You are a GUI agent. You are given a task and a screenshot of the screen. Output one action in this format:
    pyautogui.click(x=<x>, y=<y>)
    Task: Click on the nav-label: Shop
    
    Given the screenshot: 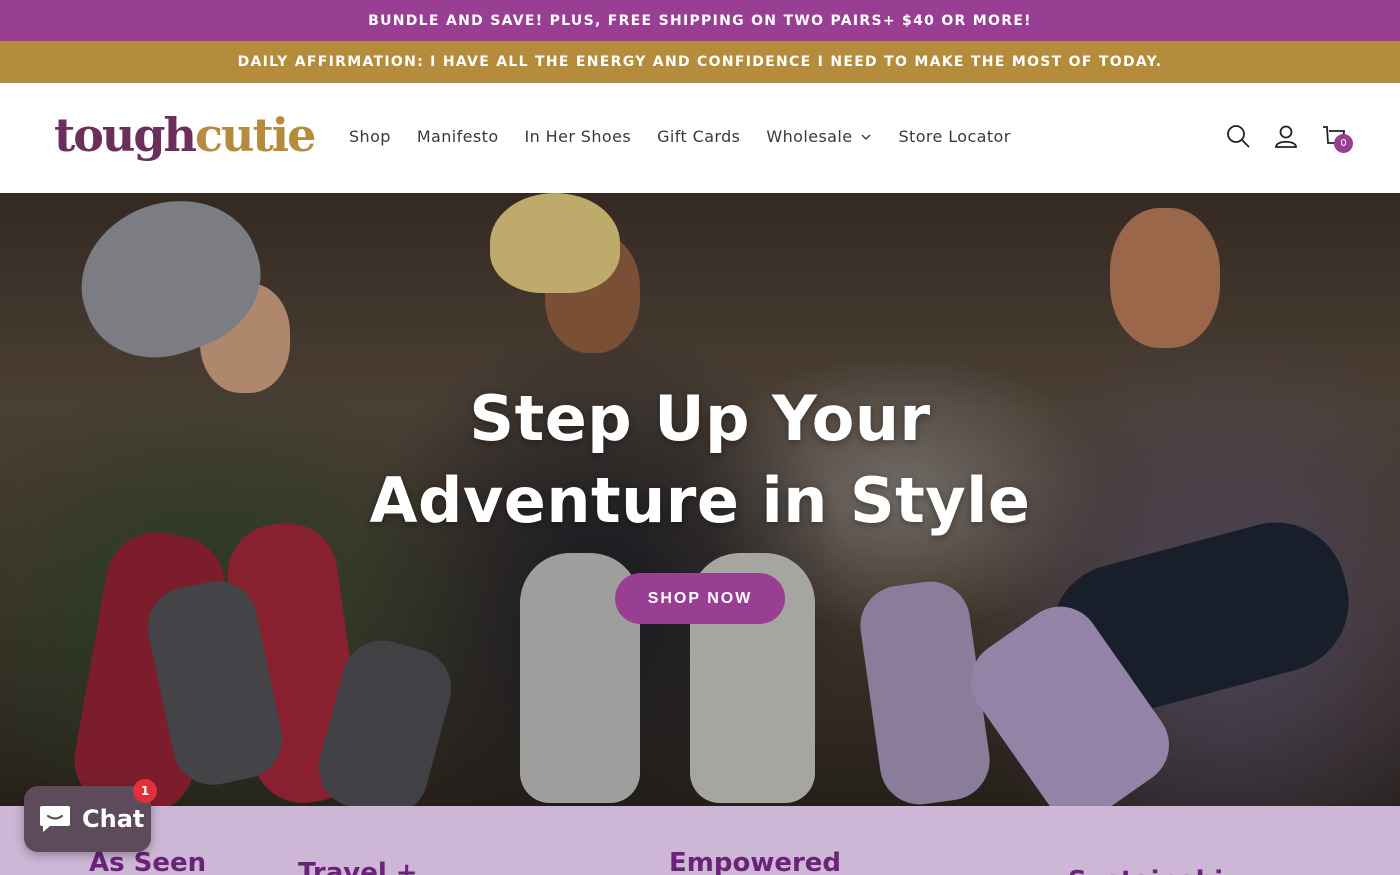 What is the action you would take?
    pyautogui.click(x=370, y=136)
    